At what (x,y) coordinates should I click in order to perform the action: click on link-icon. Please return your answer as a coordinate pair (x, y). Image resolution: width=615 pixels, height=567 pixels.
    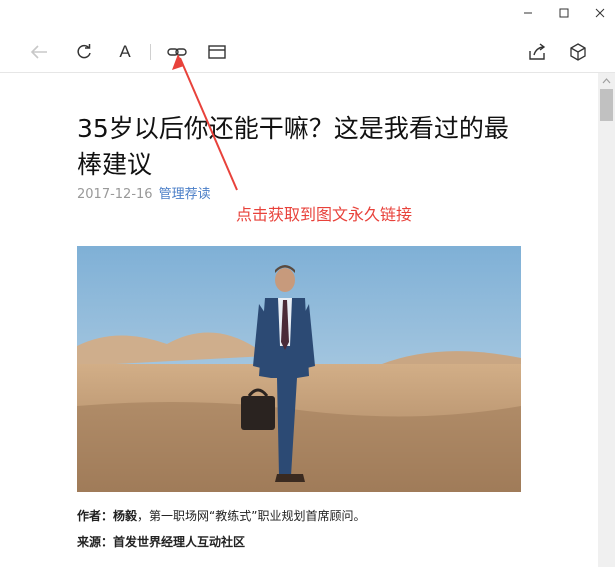
    Looking at the image, I should click on (177, 52).